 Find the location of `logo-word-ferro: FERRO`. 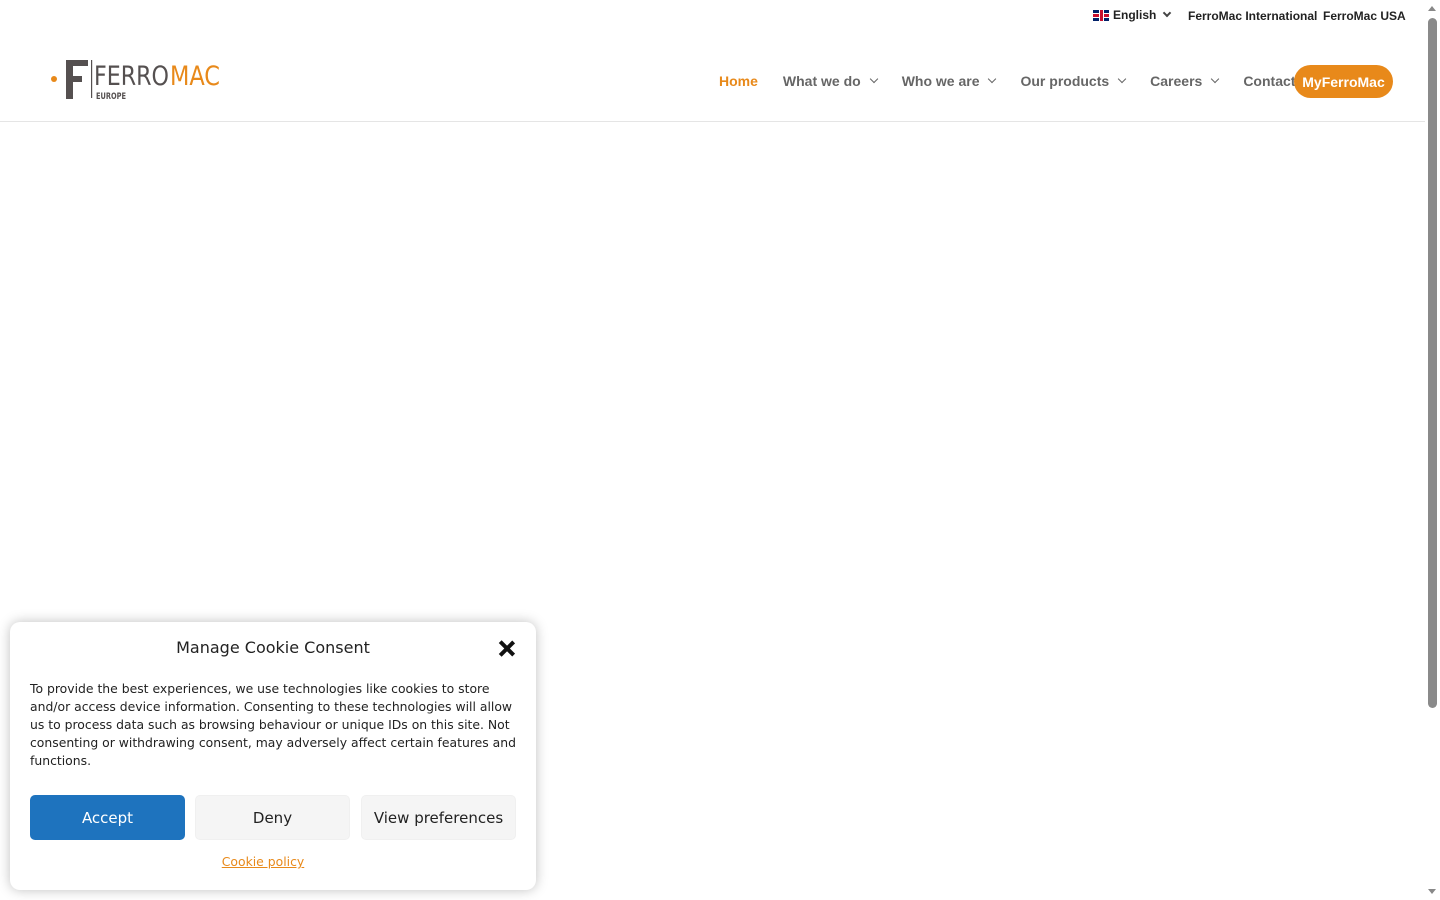

logo-word-ferro: FERRO is located at coordinates (131, 76).